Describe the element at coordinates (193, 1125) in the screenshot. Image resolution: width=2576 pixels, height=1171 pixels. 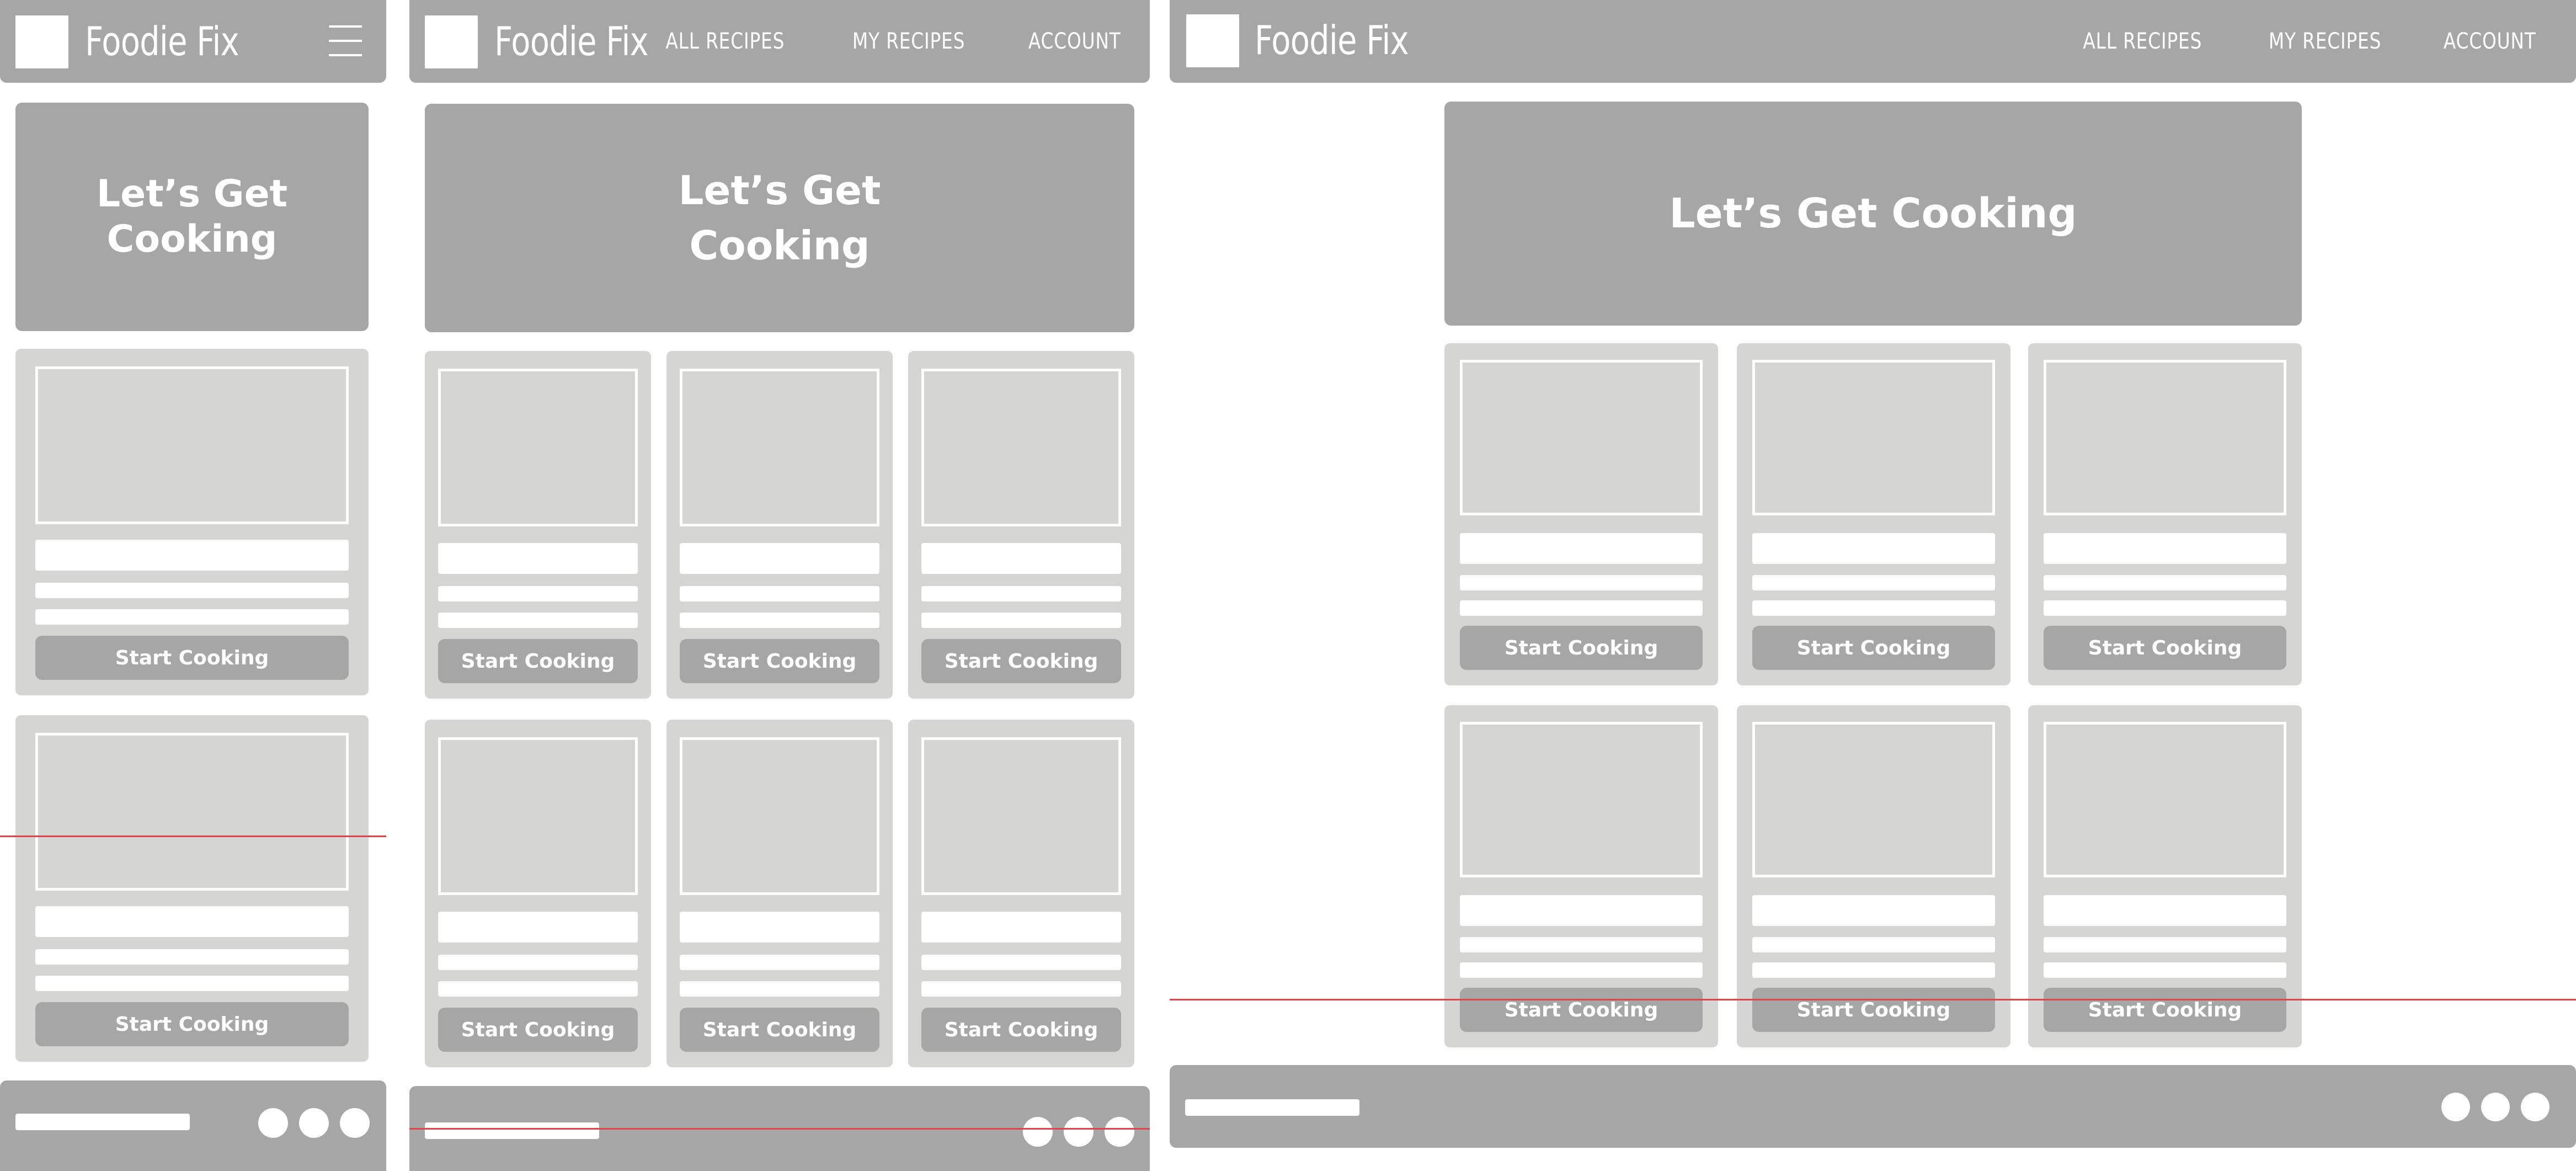
I see `site-footer` at that location.